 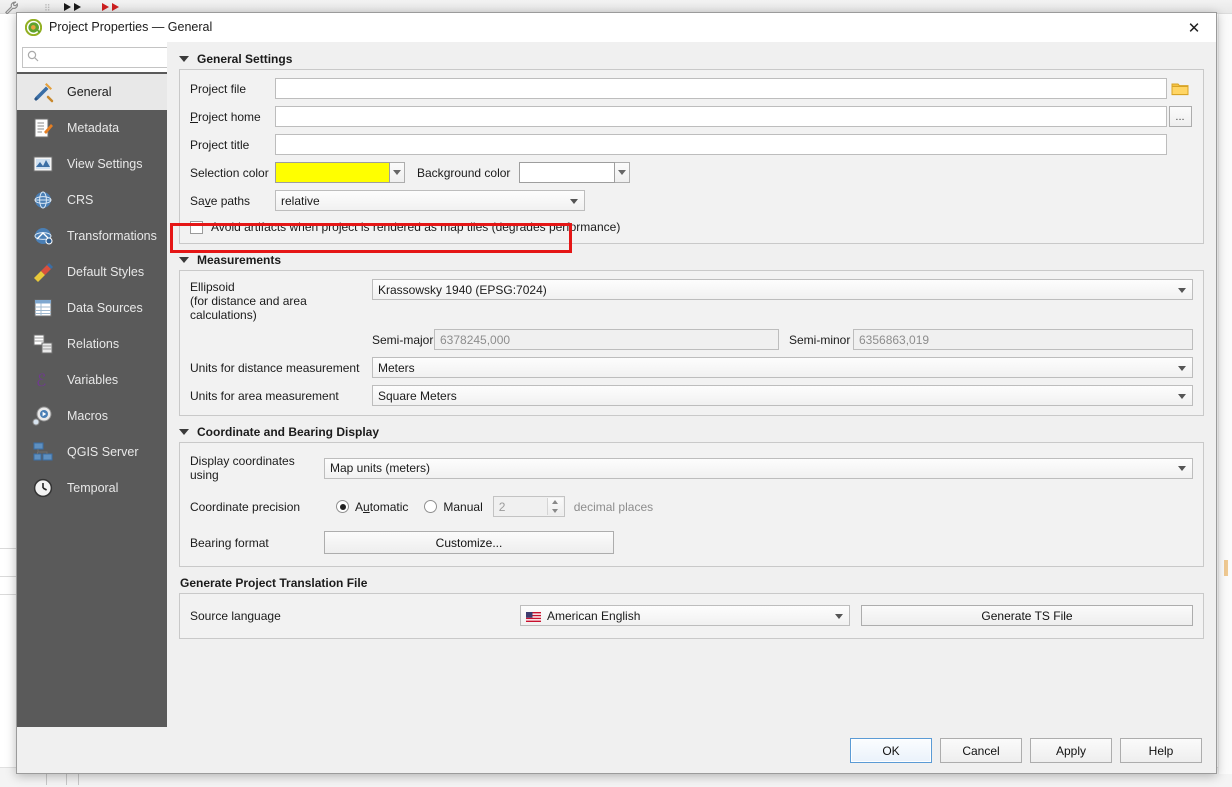 I want to click on spinner-arrows, so click(x=554, y=507).